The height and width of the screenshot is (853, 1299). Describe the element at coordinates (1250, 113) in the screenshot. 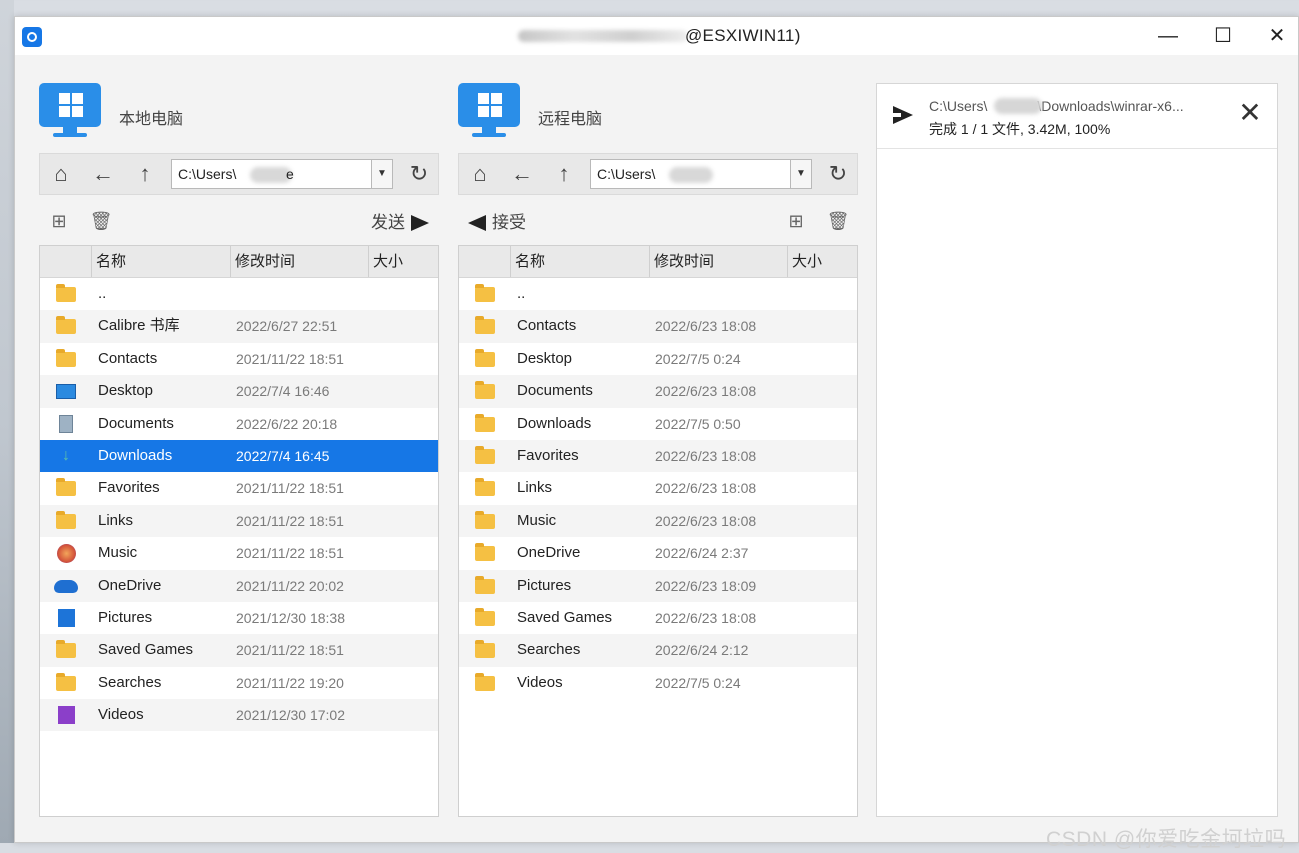

I see `close-icon: ✕` at that location.